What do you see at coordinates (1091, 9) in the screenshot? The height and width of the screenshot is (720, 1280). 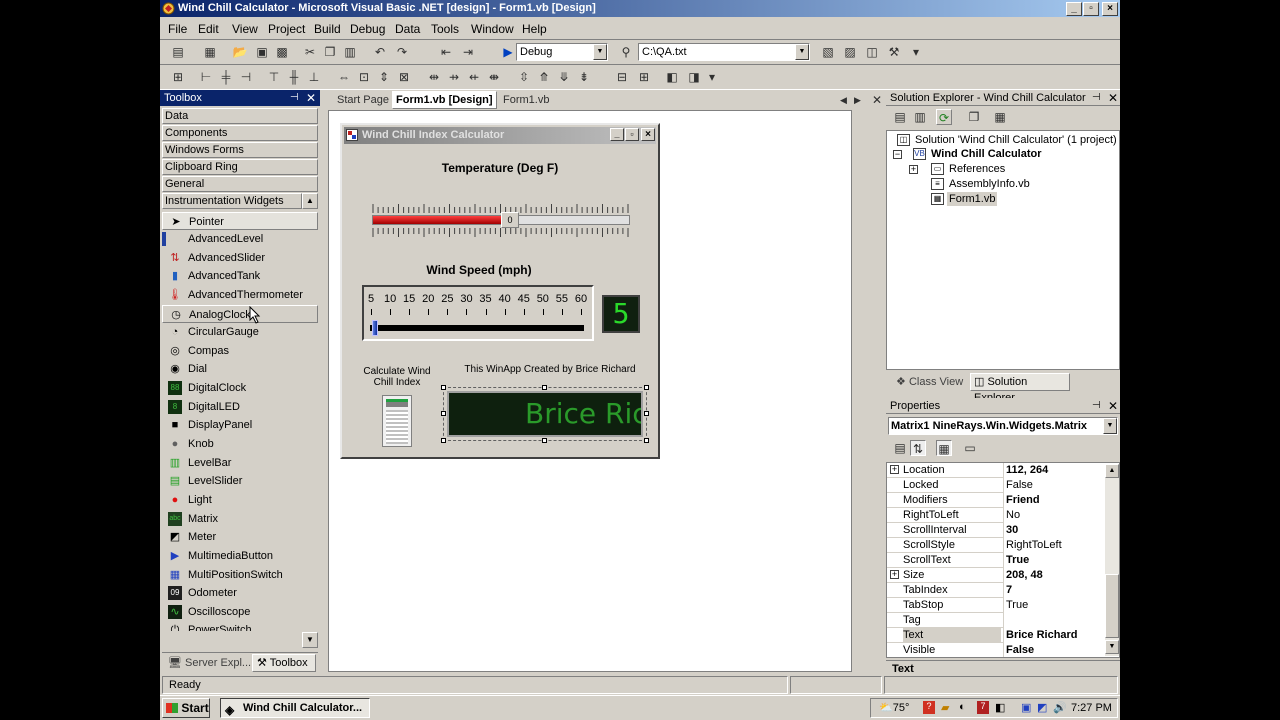 I see `maximize-button: ▫` at bounding box center [1091, 9].